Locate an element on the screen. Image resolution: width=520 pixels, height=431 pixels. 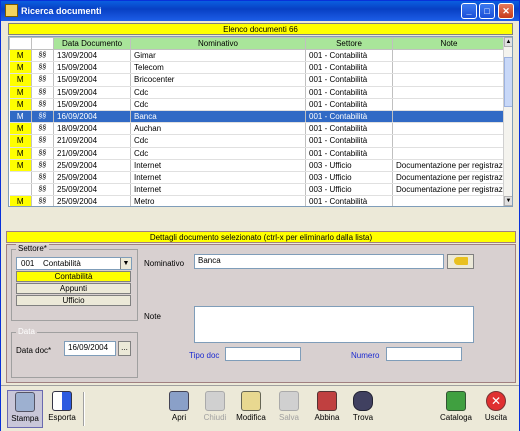
search-nominativo-button is located at coordinates (460, 261).